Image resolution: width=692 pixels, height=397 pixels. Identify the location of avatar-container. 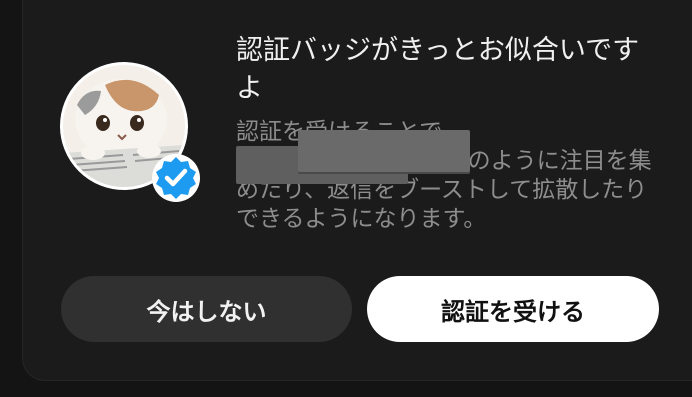
(130, 132).